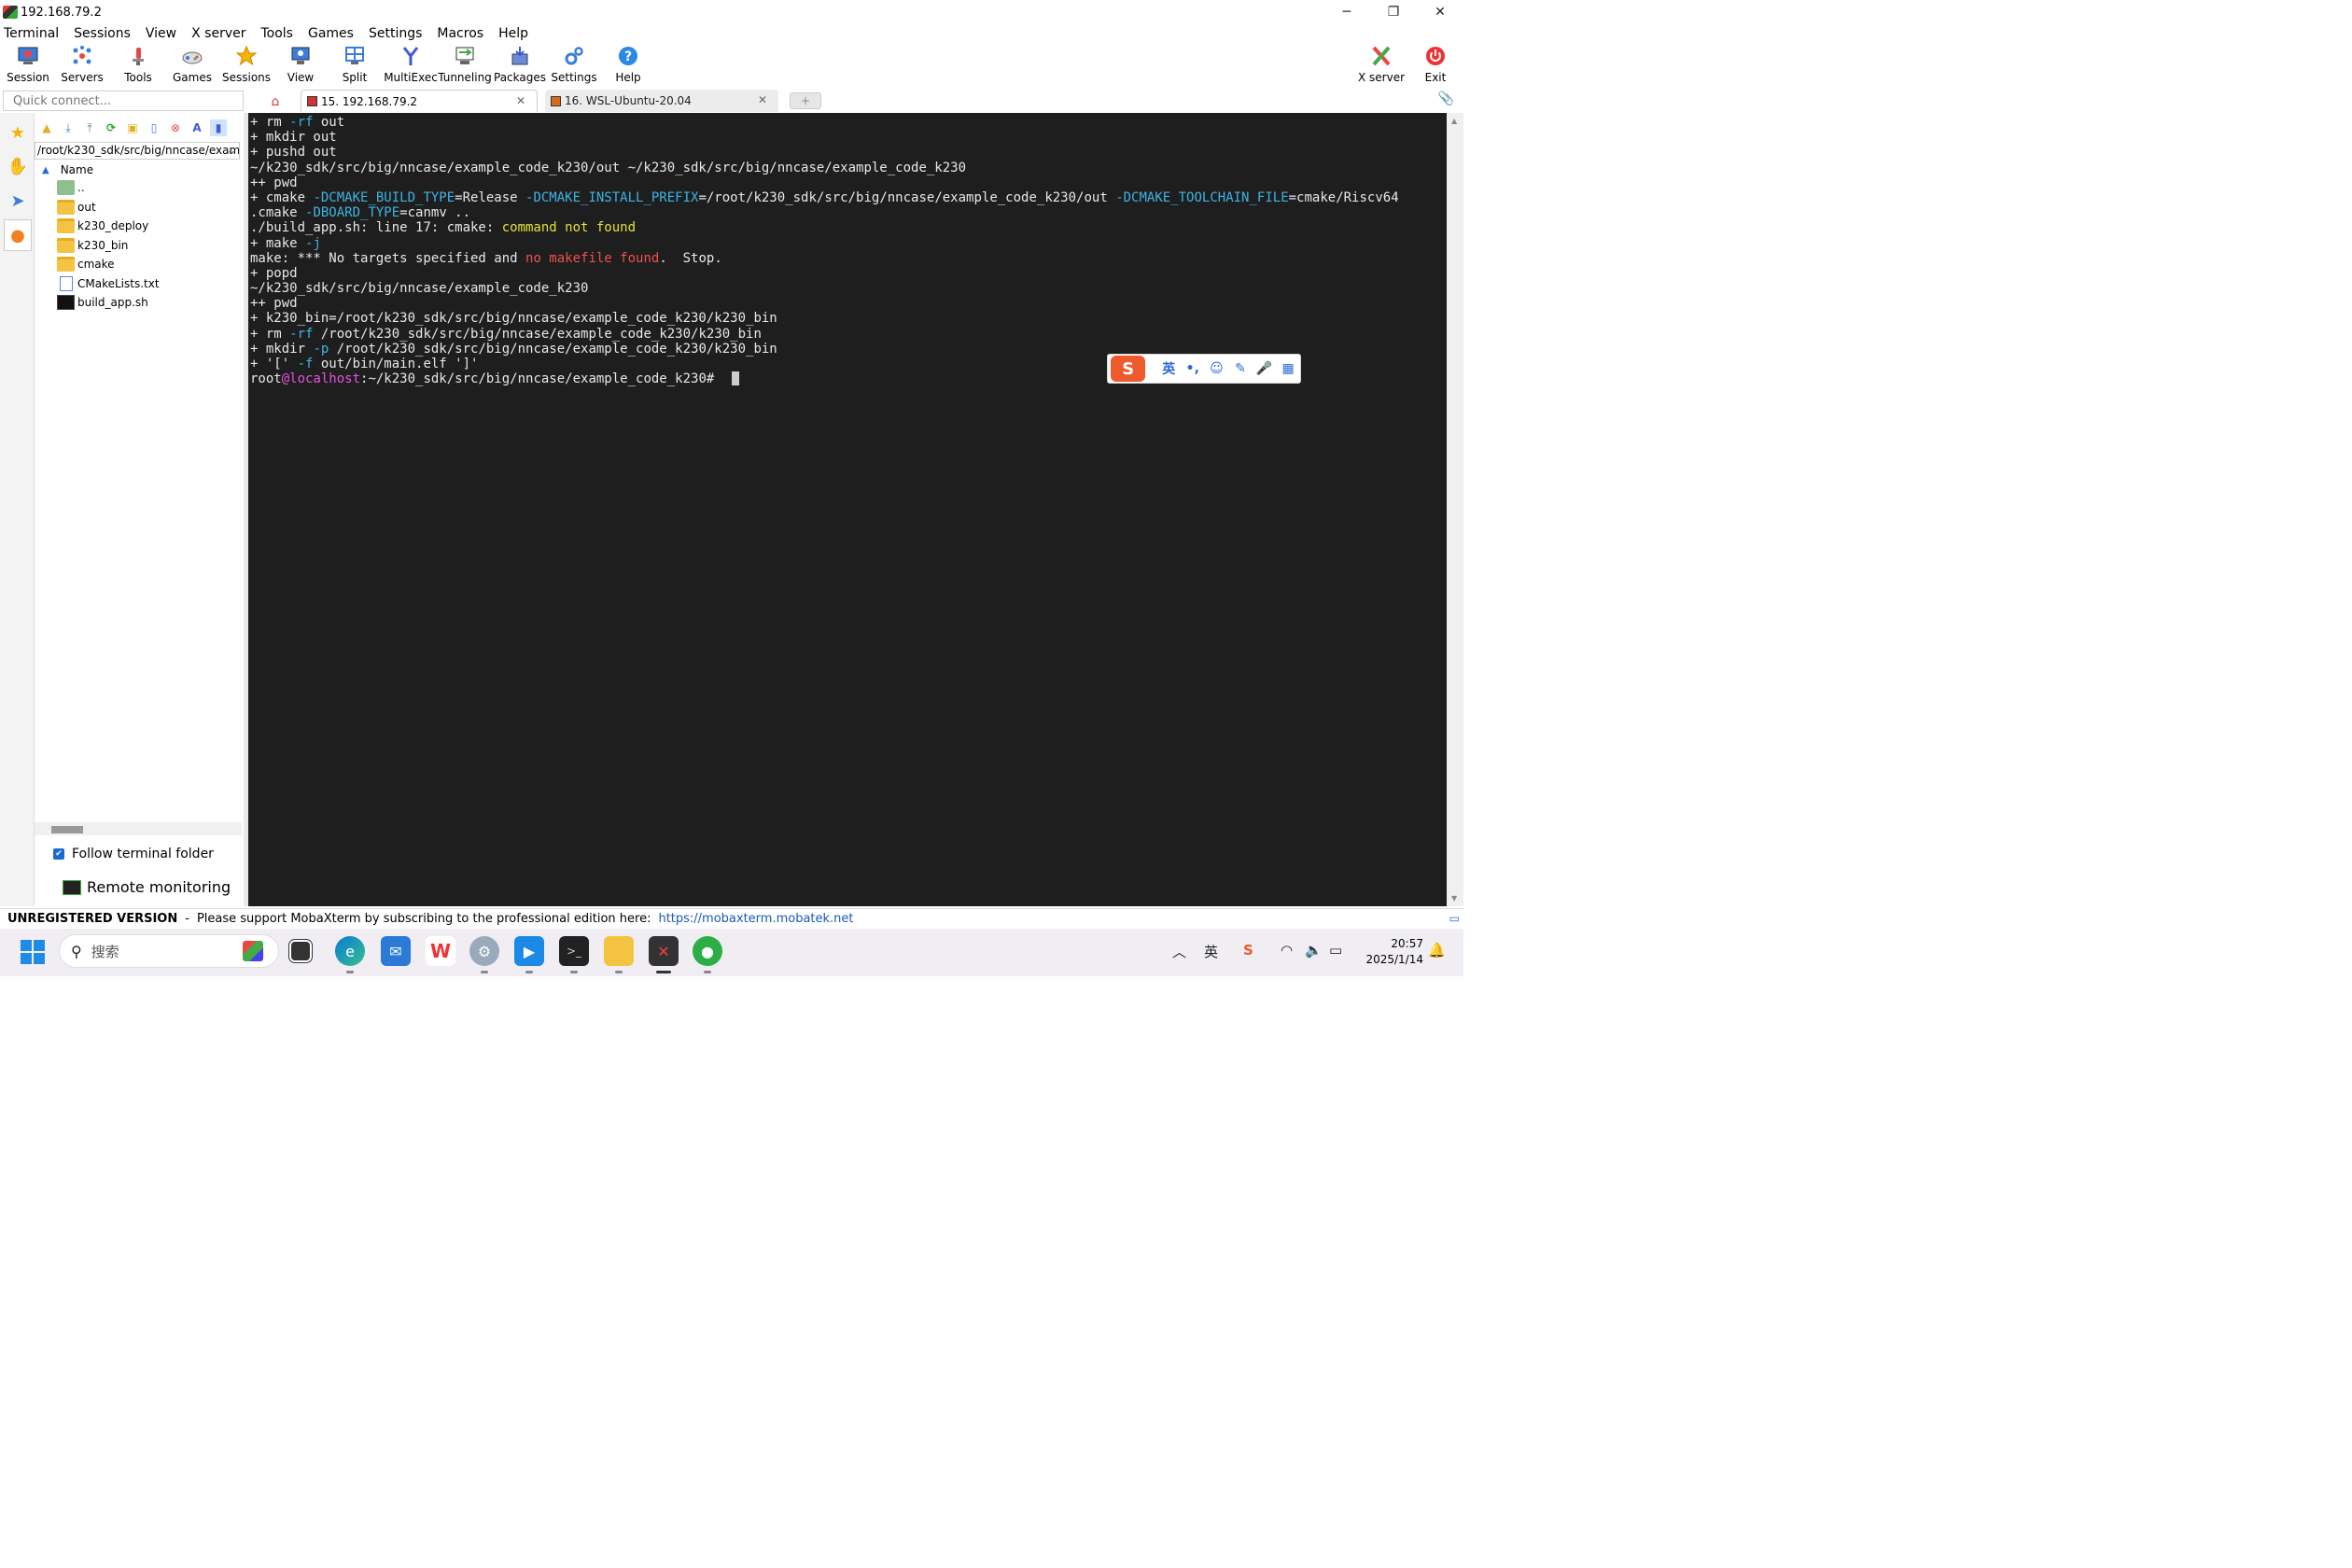 The height and width of the screenshot is (1568, 2352). What do you see at coordinates (102, 225) in the screenshot?
I see `file-row-k230-deploy: k230_deploy` at bounding box center [102, 225].